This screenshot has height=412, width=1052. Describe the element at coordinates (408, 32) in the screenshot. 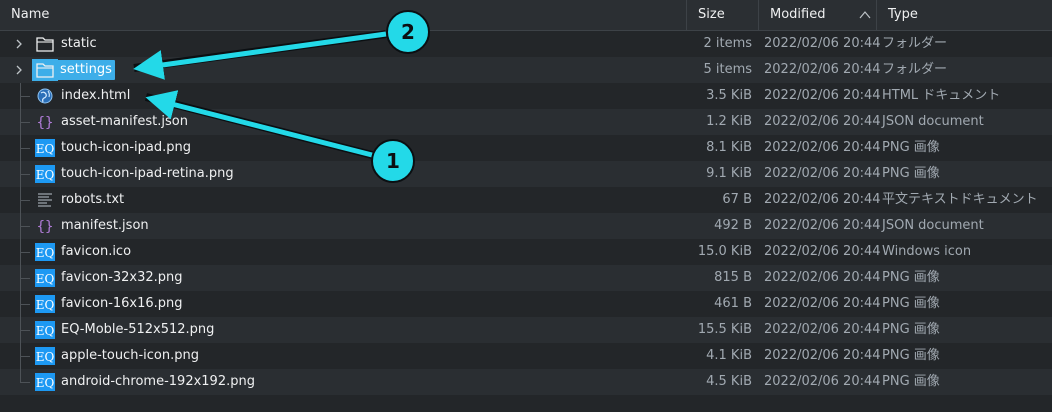

I see `callout-badge-2: 2` at that location.